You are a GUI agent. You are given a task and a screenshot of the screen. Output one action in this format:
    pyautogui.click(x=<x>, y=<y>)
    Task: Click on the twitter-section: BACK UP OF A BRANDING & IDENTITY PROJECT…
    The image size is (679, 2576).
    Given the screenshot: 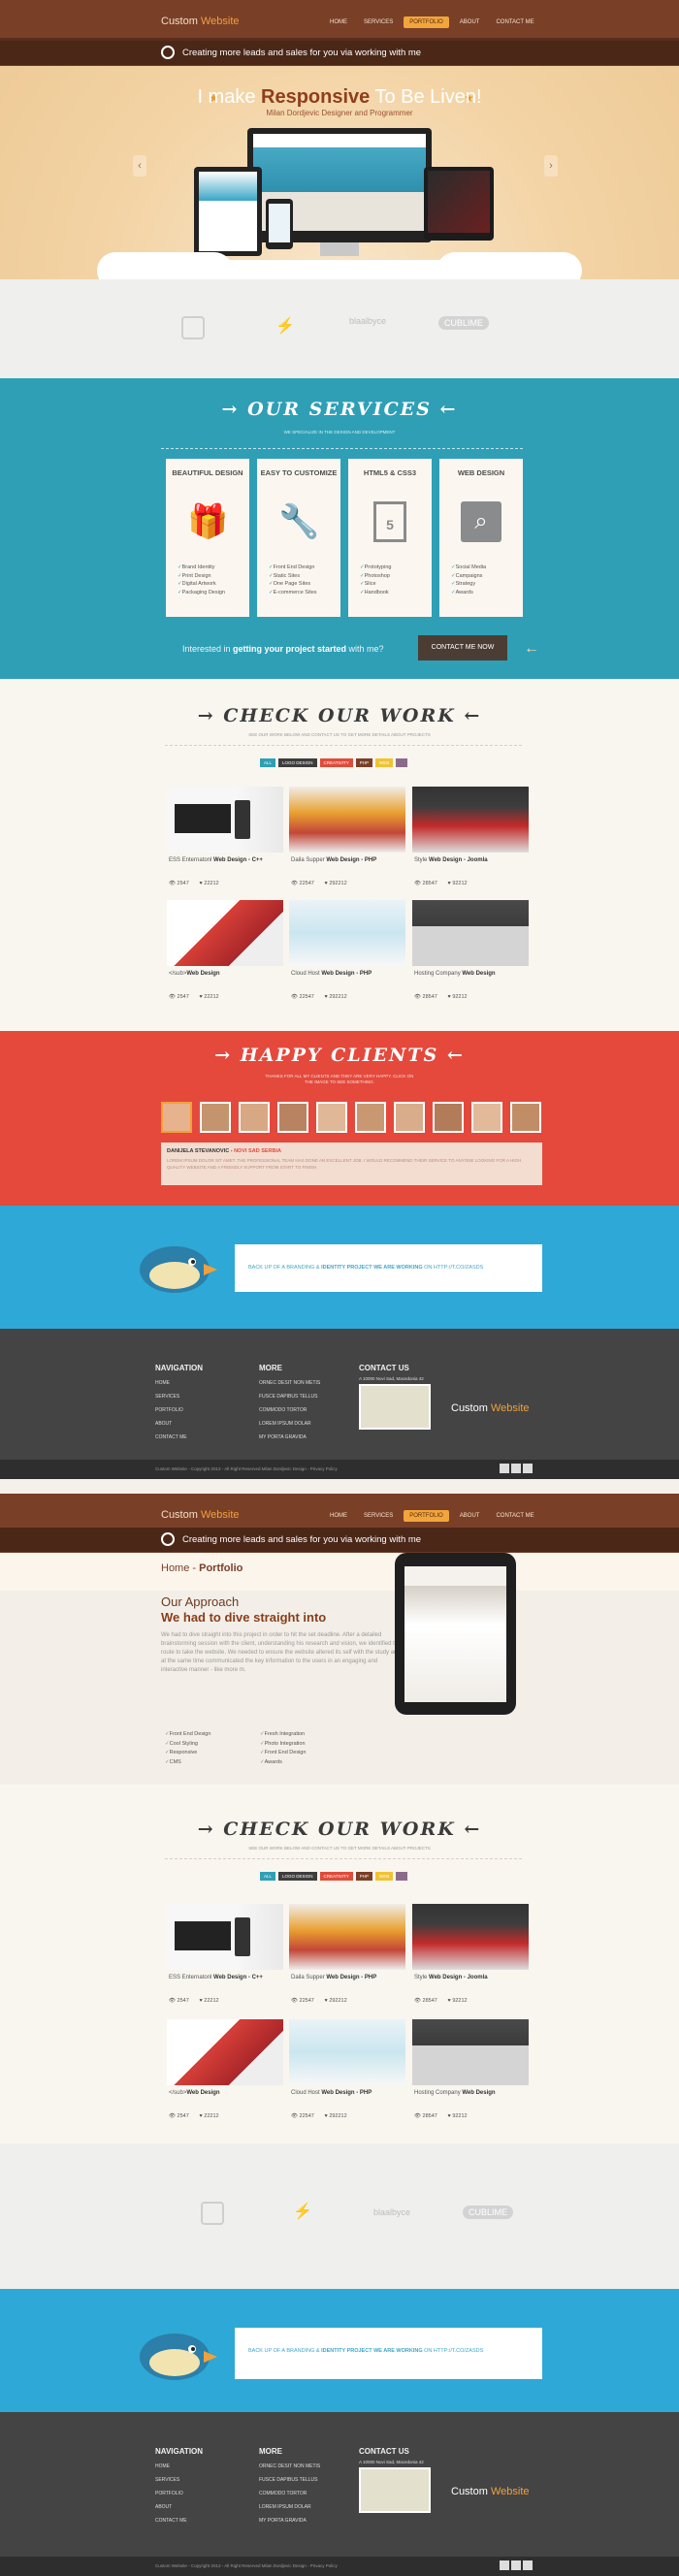 What is the action you would take?
    pyautogui.click(x=339, y=1267)
    